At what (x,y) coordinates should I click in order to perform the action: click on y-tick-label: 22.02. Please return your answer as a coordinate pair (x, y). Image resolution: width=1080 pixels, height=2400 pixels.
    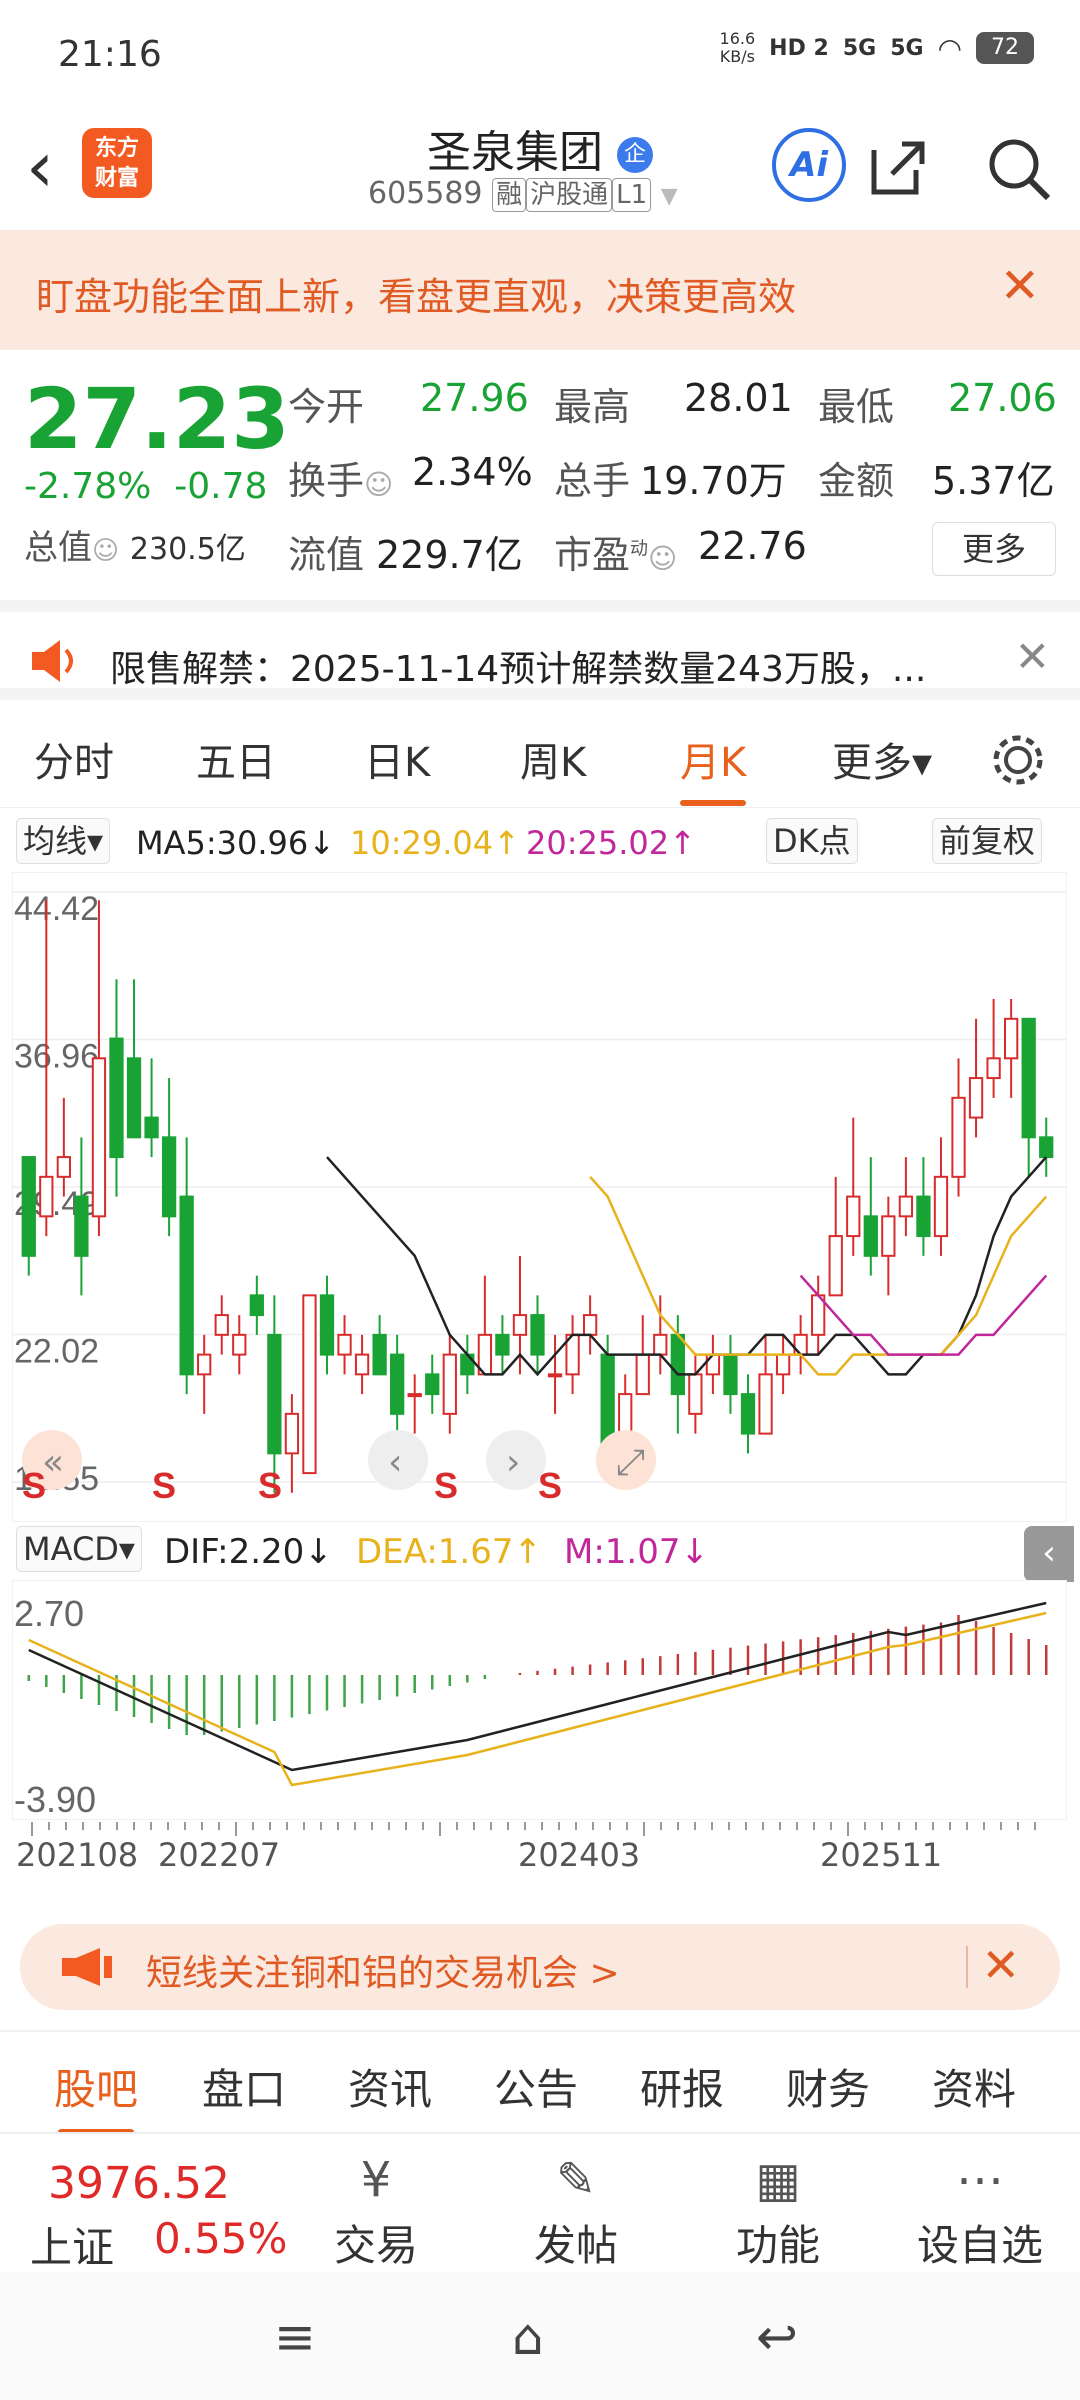
    Looking at the image, I should click on (56, 1352).